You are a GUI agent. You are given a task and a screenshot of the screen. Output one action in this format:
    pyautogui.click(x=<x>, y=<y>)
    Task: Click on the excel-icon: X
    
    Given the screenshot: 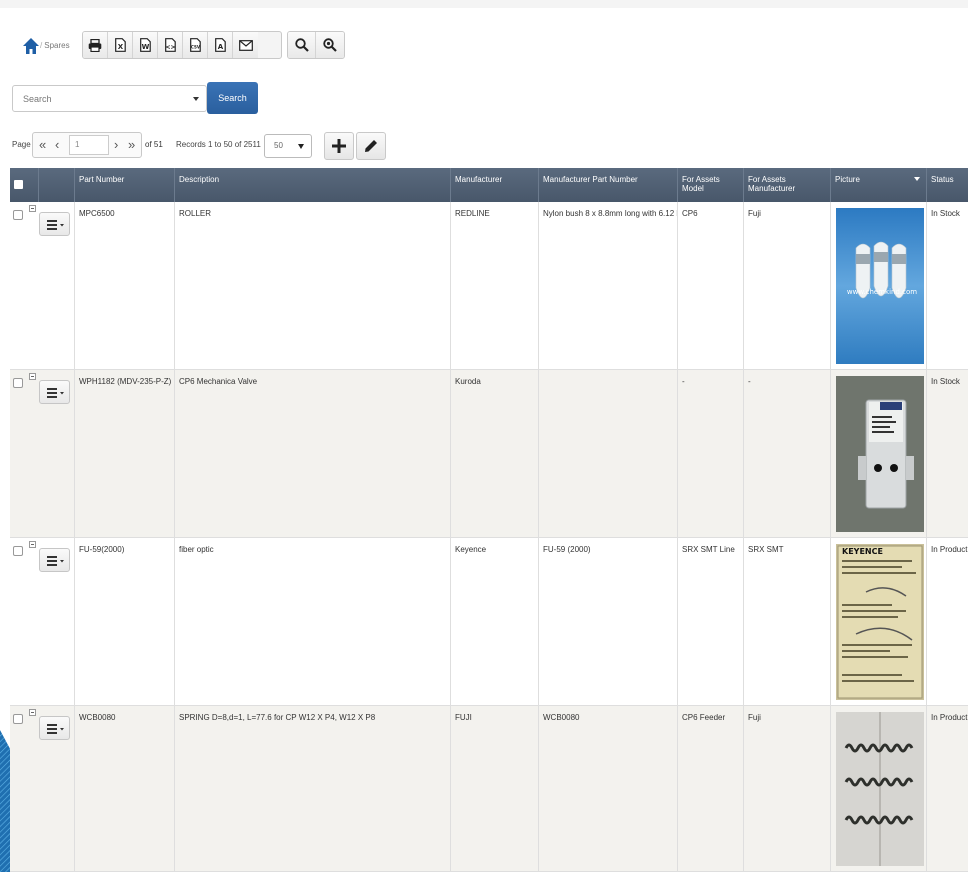 What is the action you would take?
    pyautogui.click(x=120, y=45)
    